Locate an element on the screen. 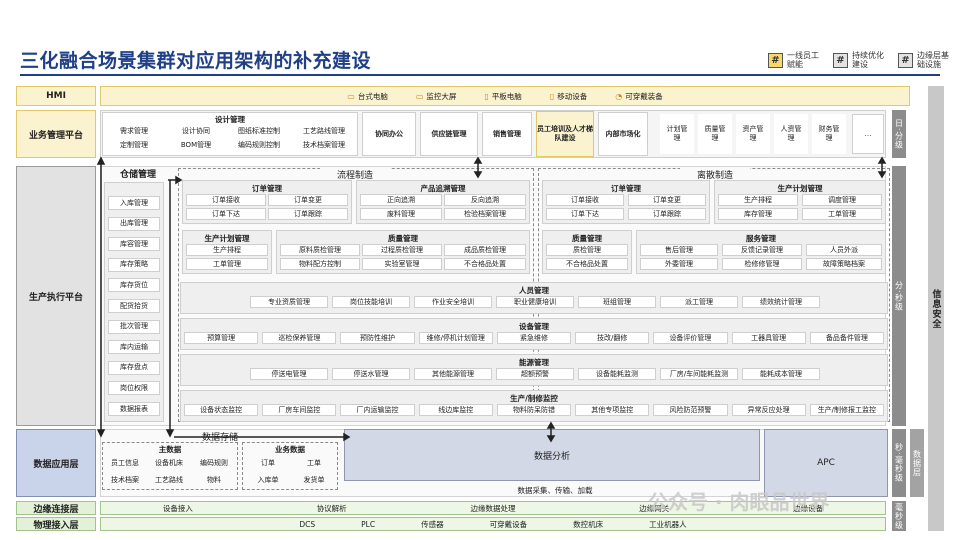 The height and width of the screenshot is (540, 960). edge-item: 设备接入 is located at coordinates (177, 508).